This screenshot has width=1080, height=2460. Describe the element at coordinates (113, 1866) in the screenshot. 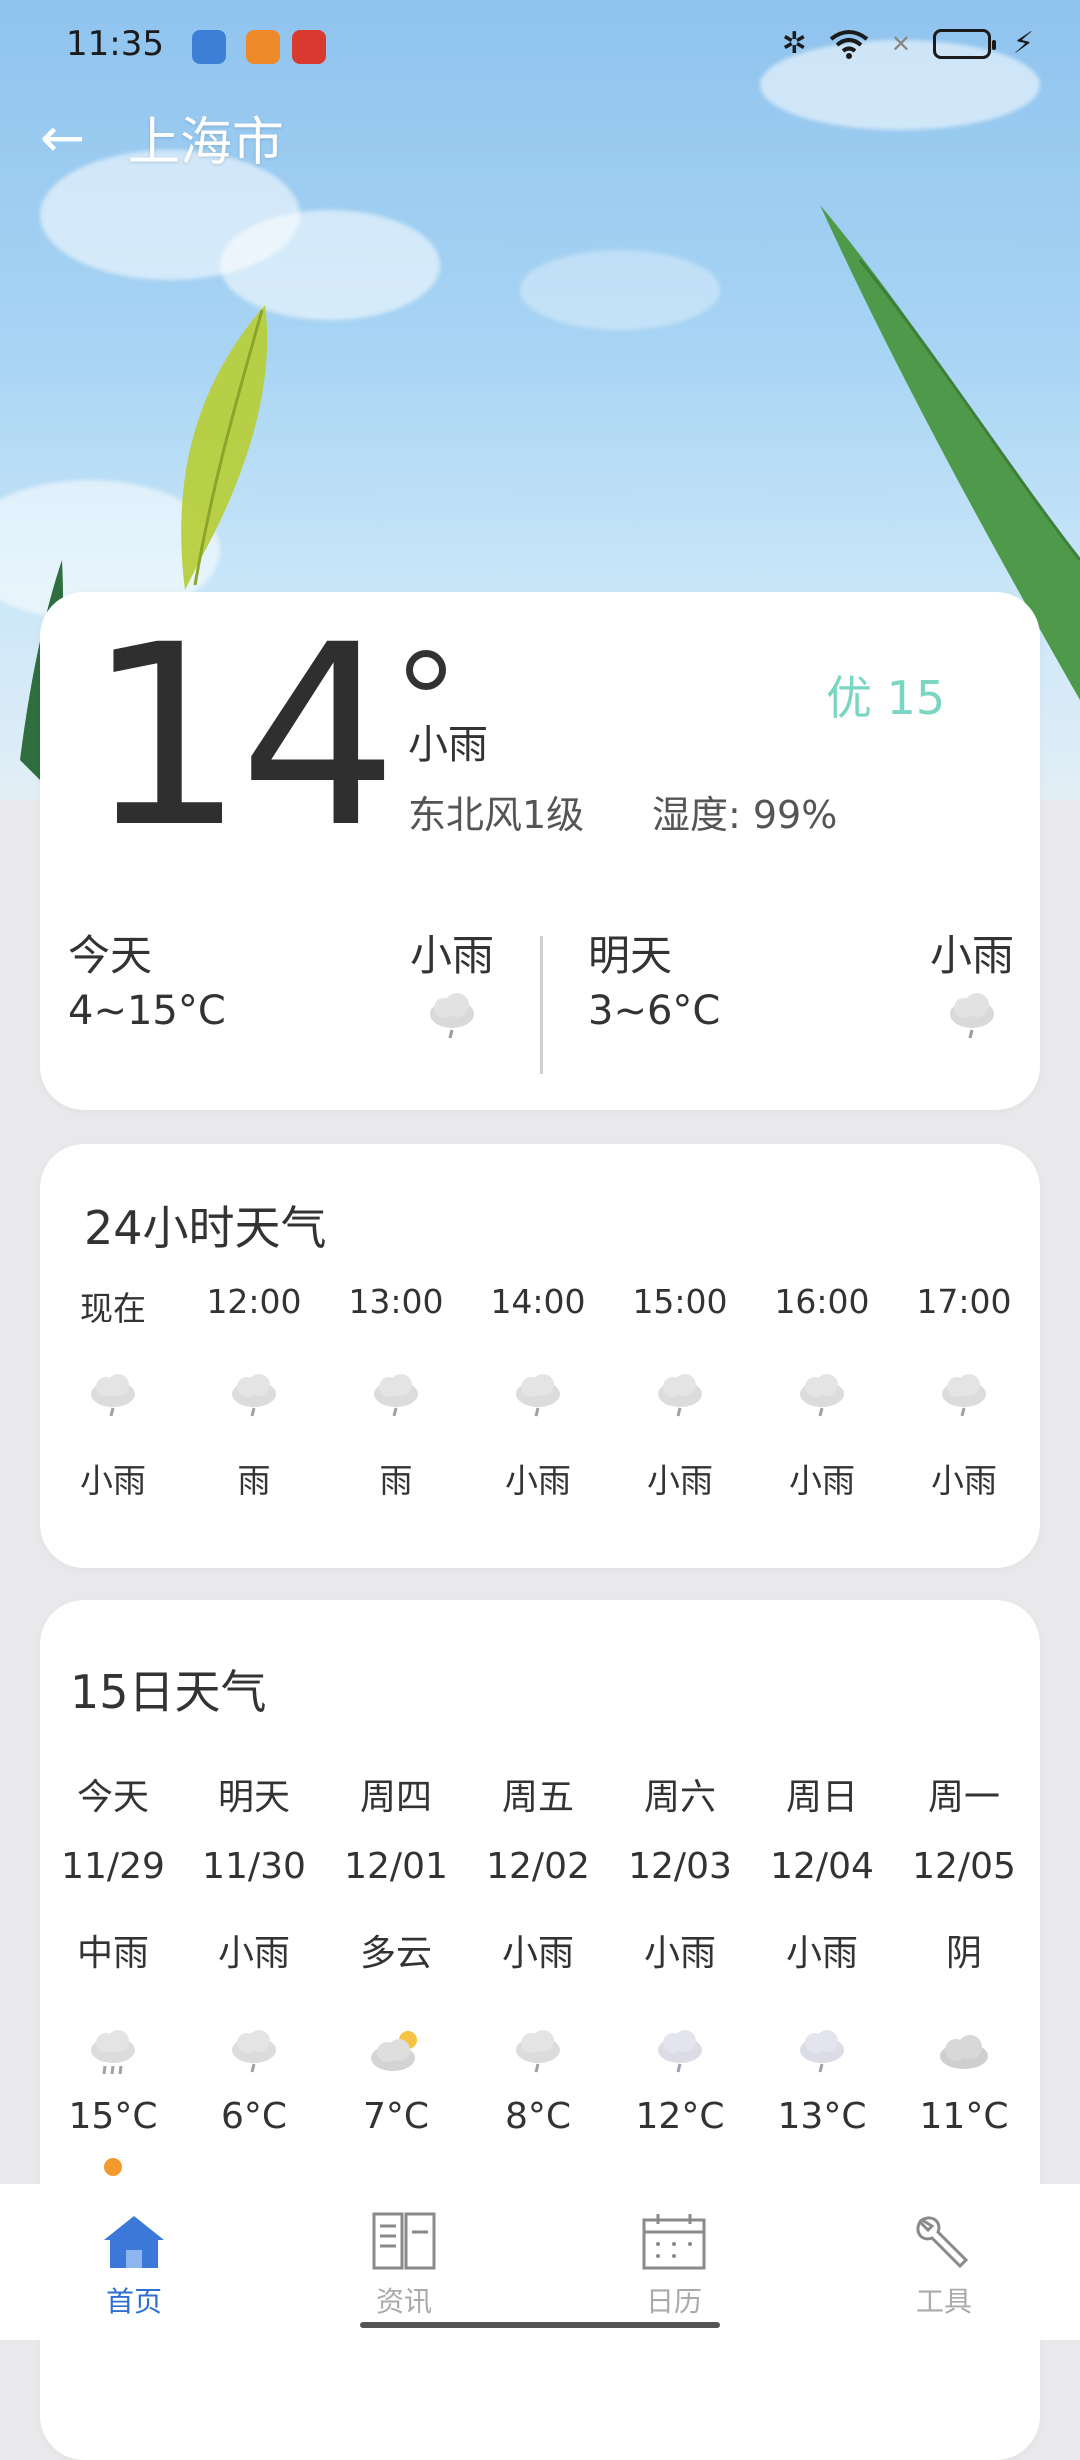

I see `daily-date: 11/29` at that location.